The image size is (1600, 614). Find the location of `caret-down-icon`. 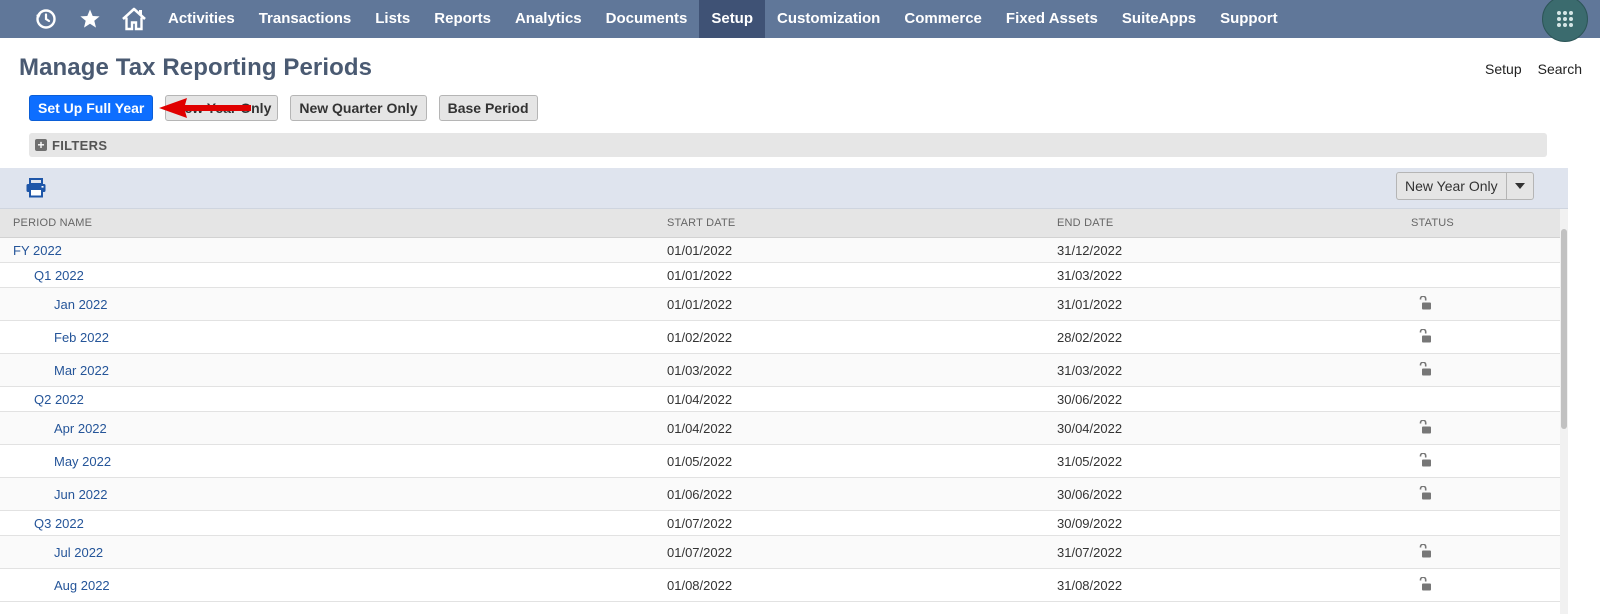

caret-down-icon is located at coordinates (1519, 186).